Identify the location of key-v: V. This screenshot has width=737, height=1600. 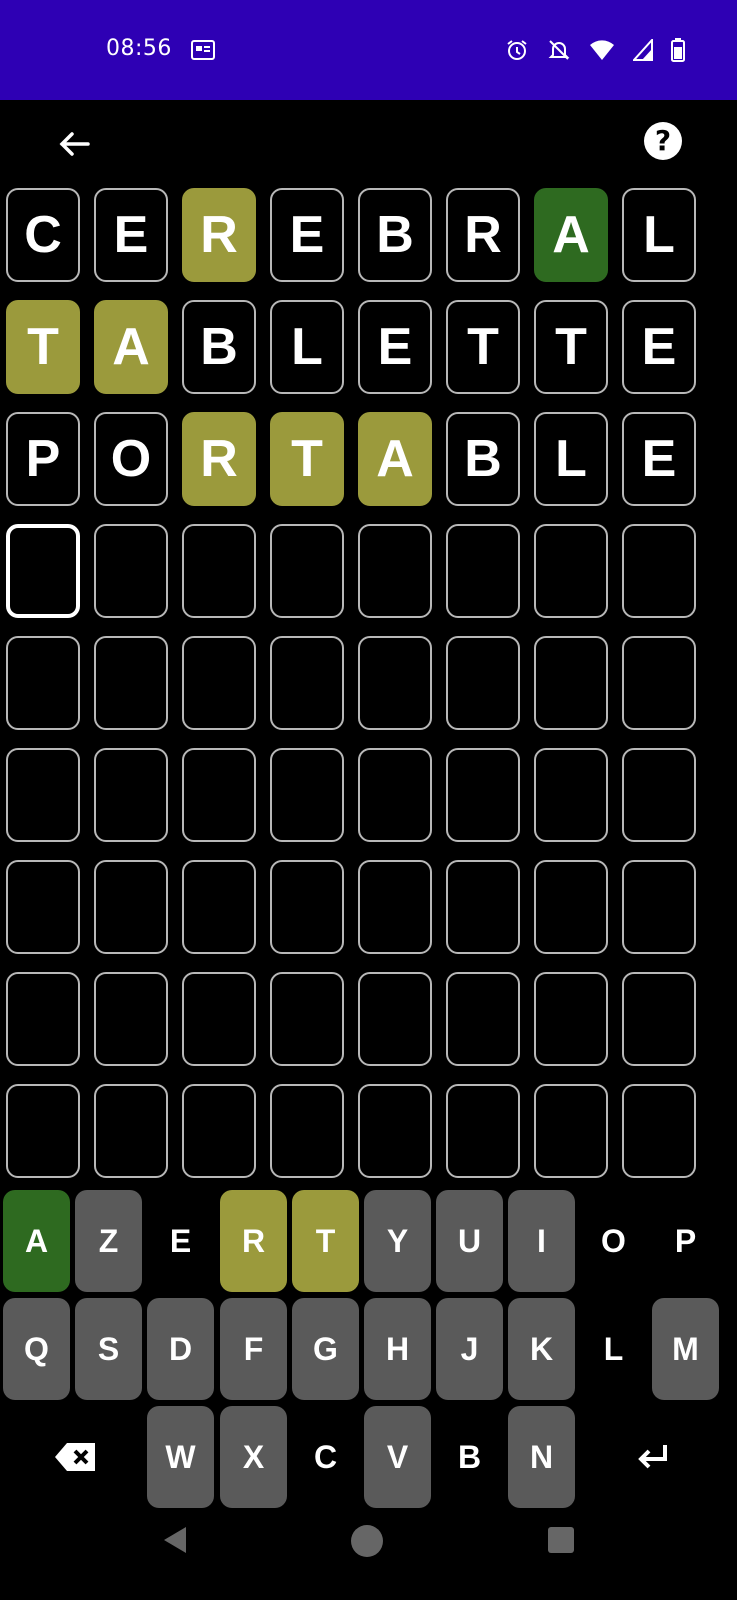
(397, 1457).